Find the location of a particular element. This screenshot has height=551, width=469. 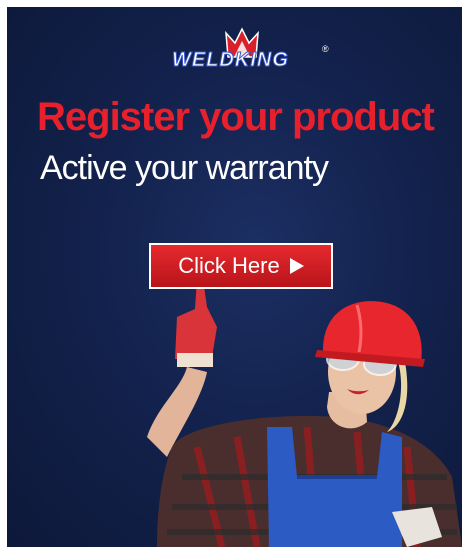

click-here-button: Click Here is located at coordinates (241, 266).